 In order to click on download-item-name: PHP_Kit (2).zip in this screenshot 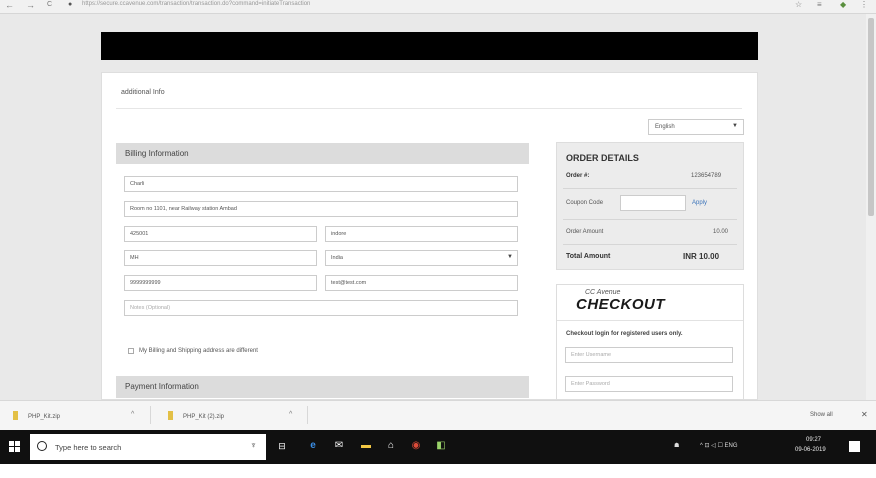, I will do `click(203, 417)`.